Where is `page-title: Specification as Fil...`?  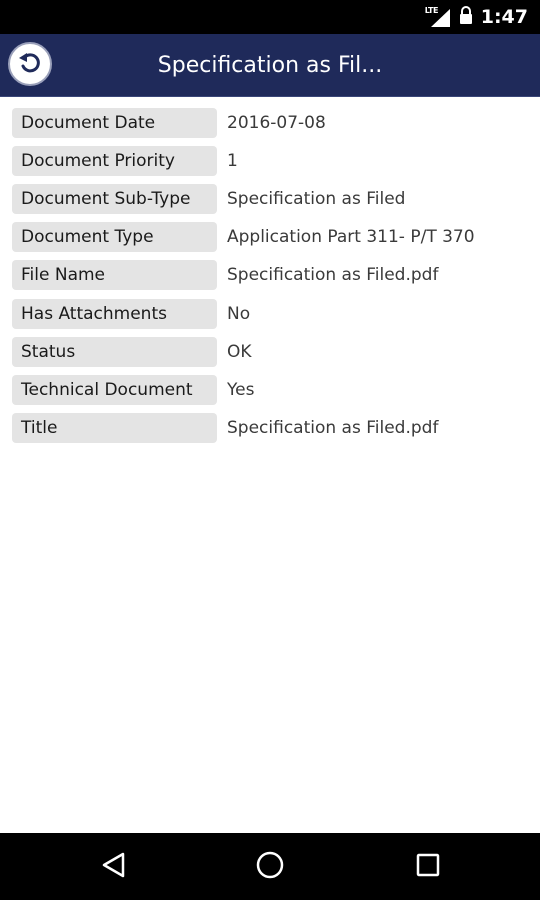 page-title: Specification as Fil... is located at coordinates (270, 65).